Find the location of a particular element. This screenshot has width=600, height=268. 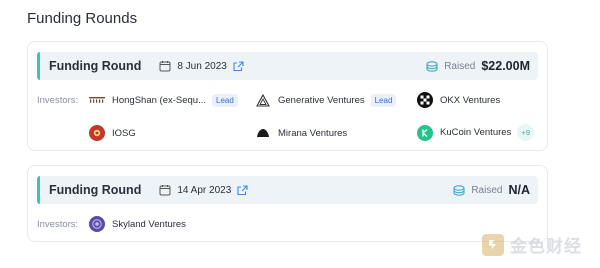

investor-name: IOSG is located at coordinates (124, 133).